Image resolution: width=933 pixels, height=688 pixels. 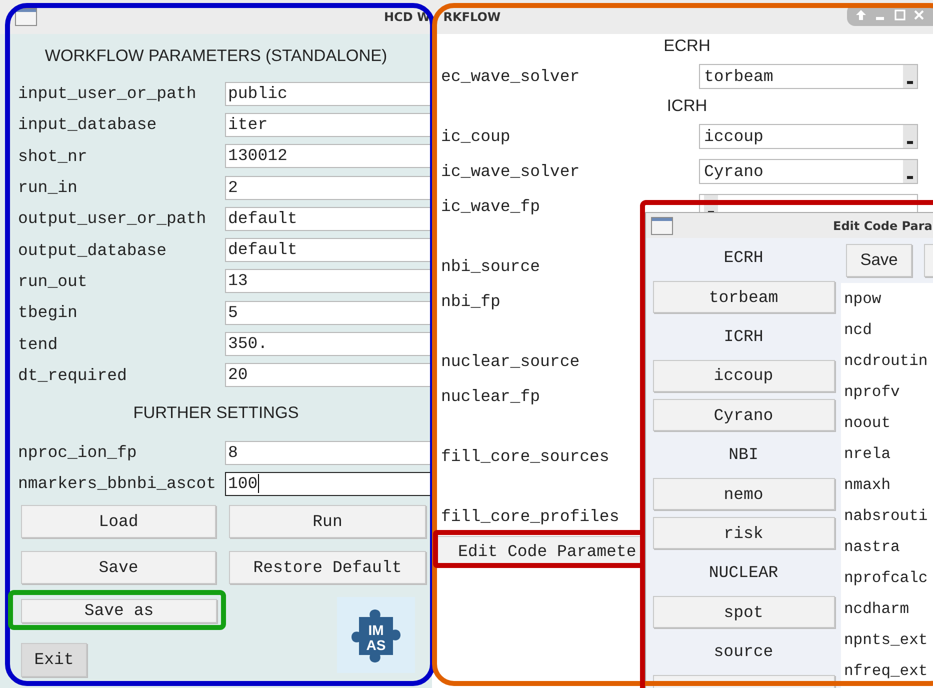 I want to click on exit-button: Exit, so click(x=54, y=659).